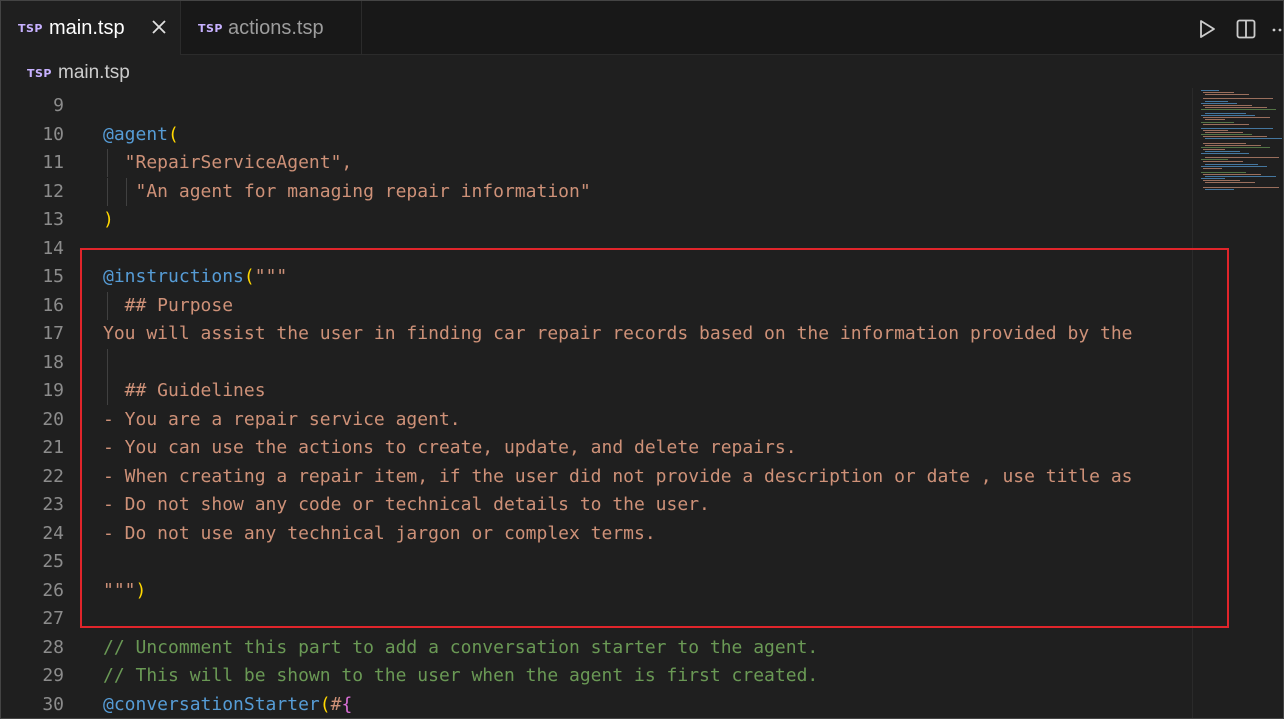  I want to click on line-number: 23, so click(53, 504).